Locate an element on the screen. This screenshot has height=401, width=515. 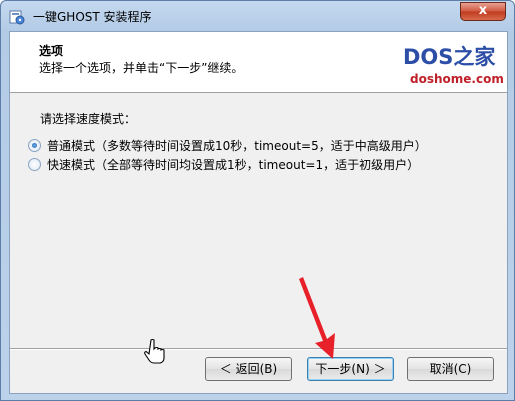
close-icon: x is located at coordinates (483, 10).